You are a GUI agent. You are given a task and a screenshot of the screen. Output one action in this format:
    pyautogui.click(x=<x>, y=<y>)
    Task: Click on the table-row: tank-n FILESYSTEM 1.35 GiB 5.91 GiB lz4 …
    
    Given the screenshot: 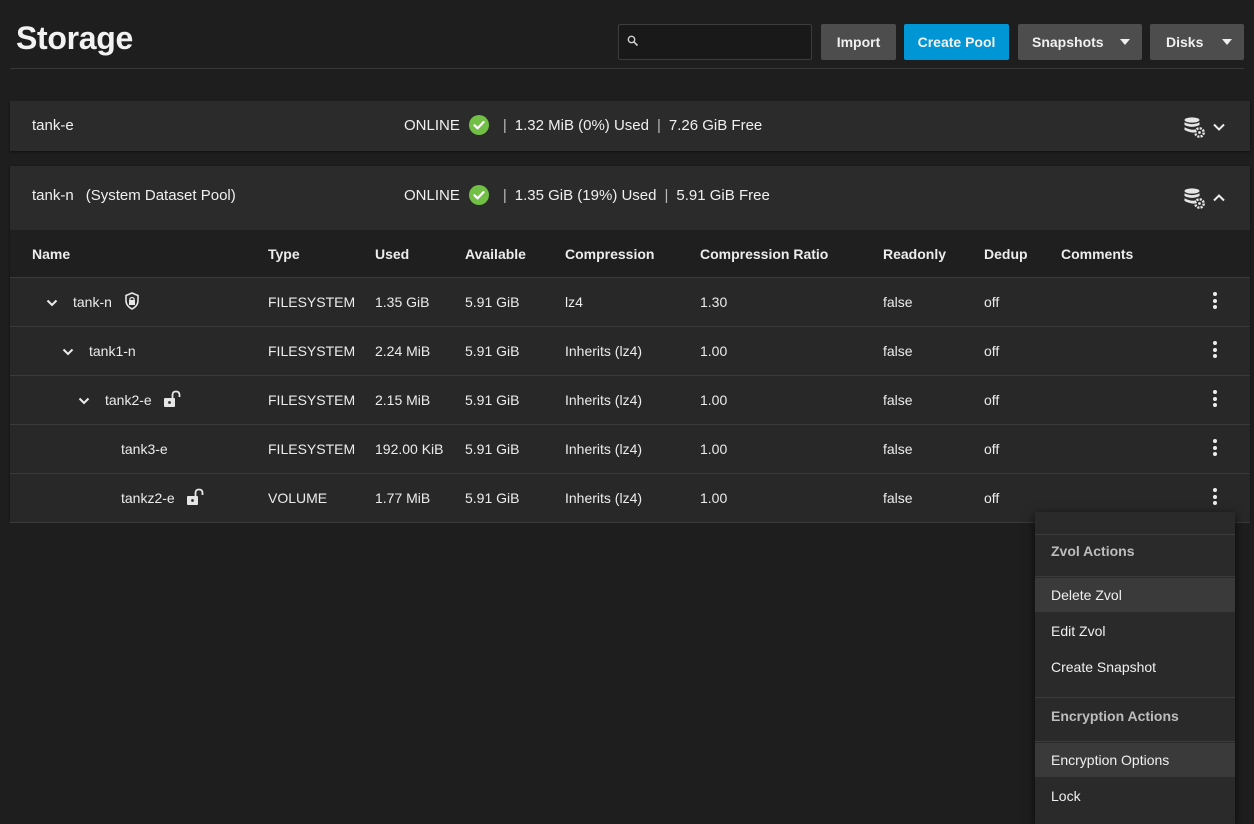 What is the action you would take?
    pyautogui.click(x=630, y=302)
    